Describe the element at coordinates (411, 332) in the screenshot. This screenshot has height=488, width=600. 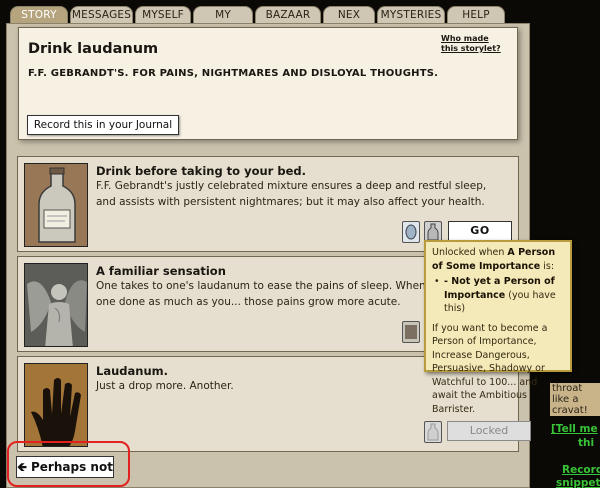
I see `quality-image-icon` at that location.